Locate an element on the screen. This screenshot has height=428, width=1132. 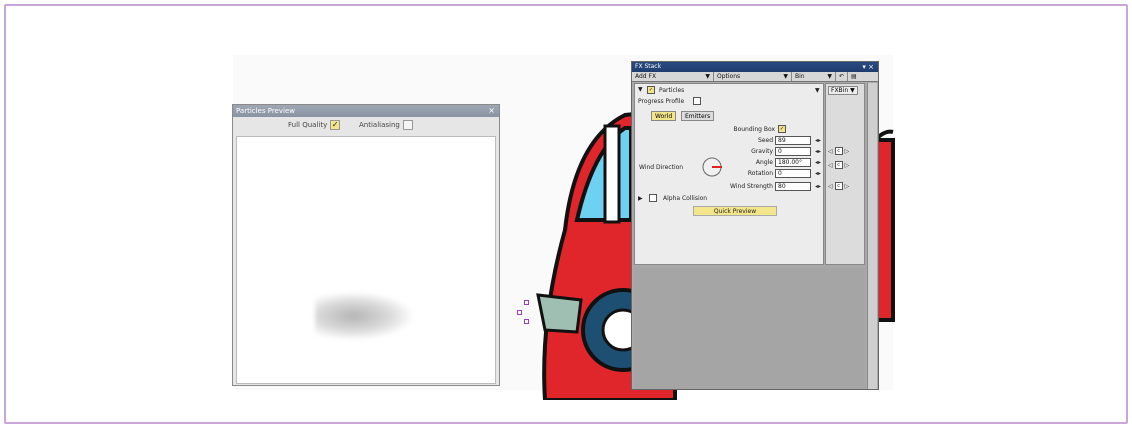
close-icon: × is located at coordinates (491, 111).